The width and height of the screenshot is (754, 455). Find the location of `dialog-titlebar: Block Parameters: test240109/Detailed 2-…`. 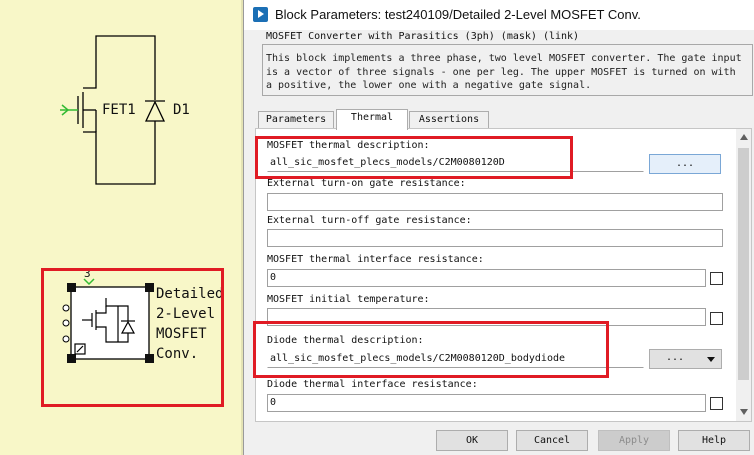

dialog-titlebar: Block Parameters: test240109/Detailed 2-… is located at coordinates (499, 15).